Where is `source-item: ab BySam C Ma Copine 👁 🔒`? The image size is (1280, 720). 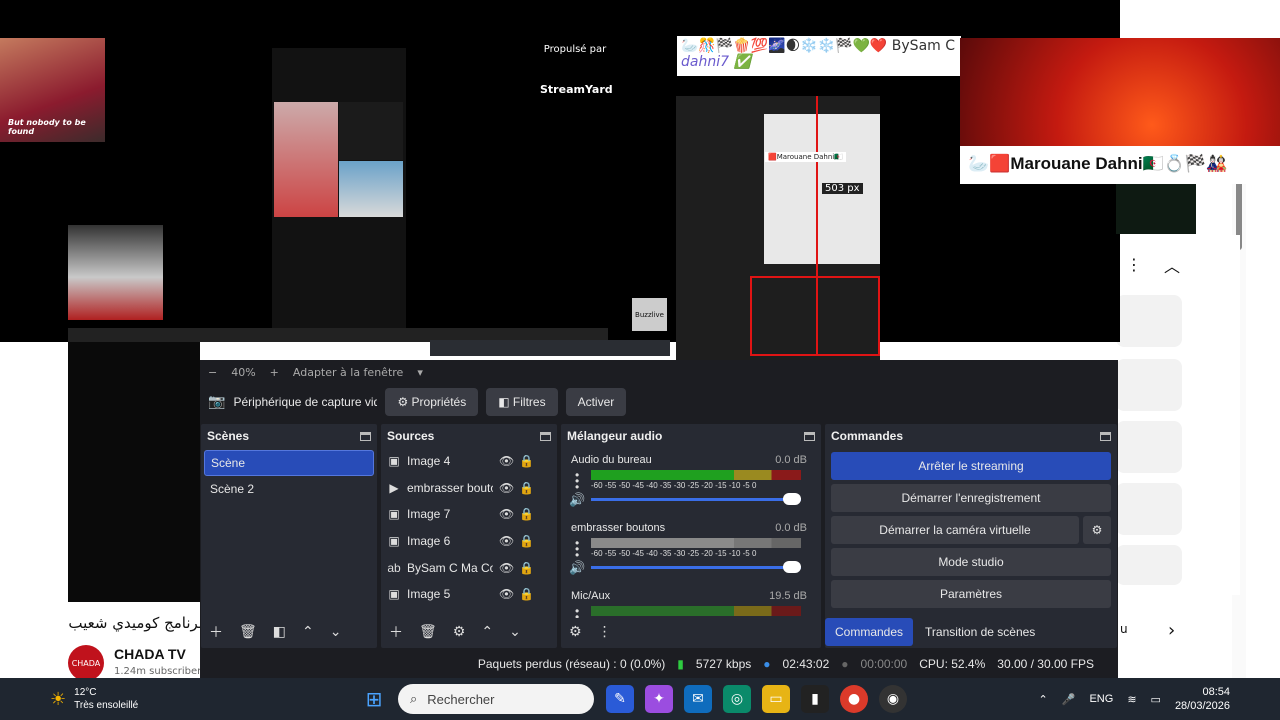 source-item: ab BySam C Ma Copine 👁 🔒 is located at coordinates (469, 567).